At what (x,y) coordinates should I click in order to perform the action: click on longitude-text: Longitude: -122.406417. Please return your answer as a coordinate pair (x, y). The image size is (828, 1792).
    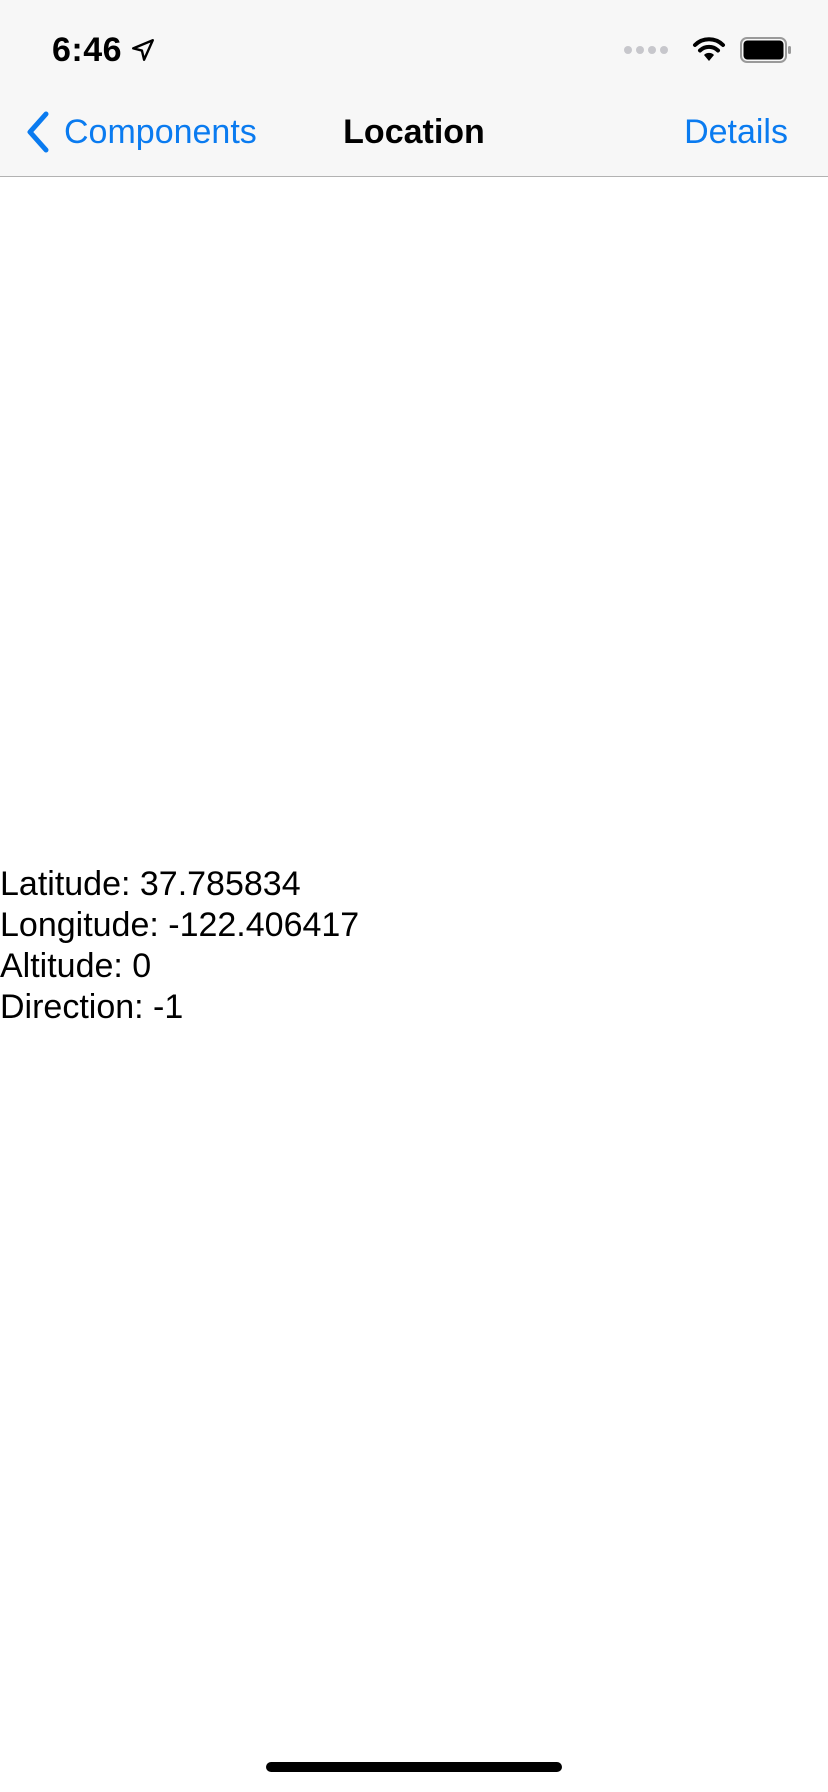
    Looking at the image, I should click on (180, 925).